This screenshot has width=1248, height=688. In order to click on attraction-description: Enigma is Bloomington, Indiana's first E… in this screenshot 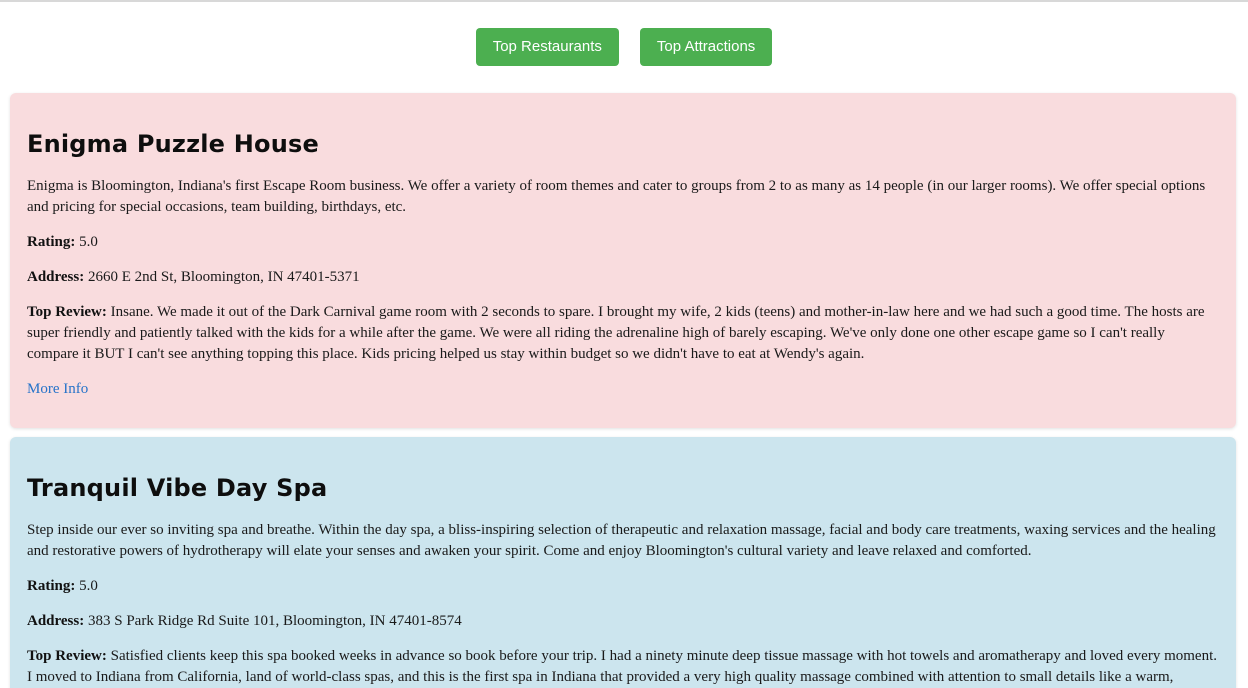, I will do `click(616, 196)`.